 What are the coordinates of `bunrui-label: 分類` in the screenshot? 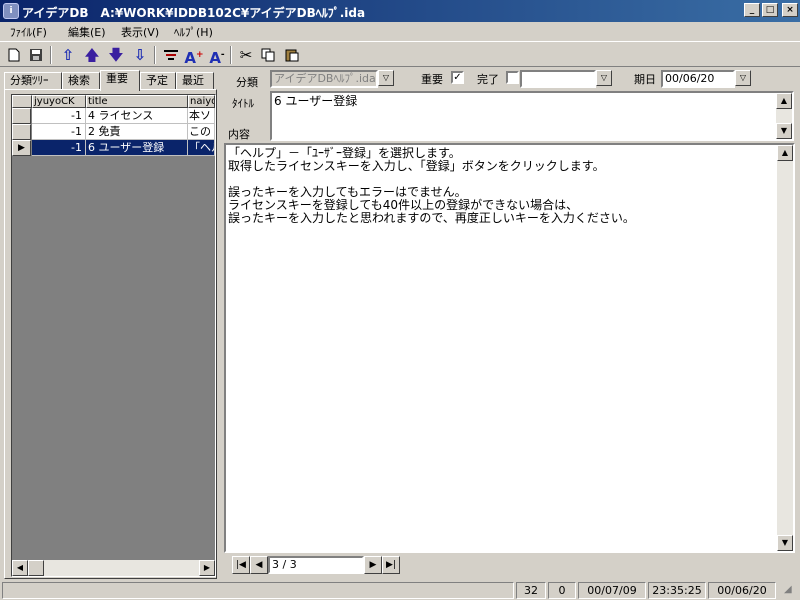 It's located at (247, 82).